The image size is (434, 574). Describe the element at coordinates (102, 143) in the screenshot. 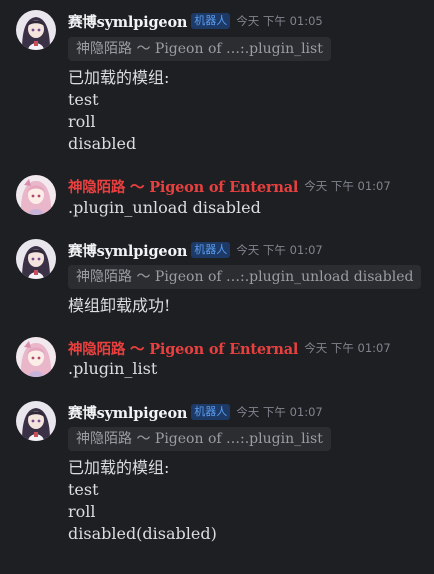

I see `message-line: disabled` at that location.